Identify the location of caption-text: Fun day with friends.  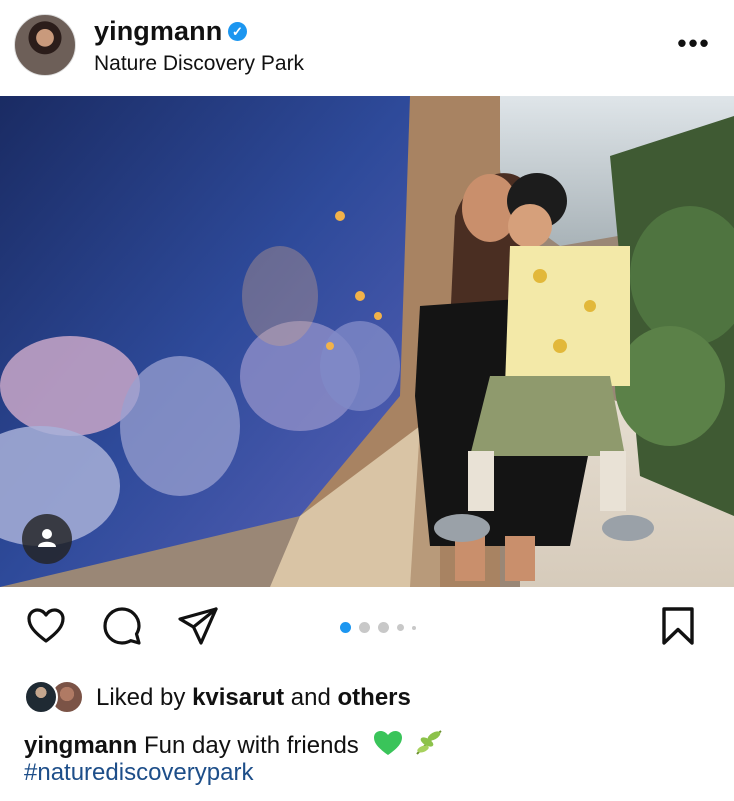
(251, 745).